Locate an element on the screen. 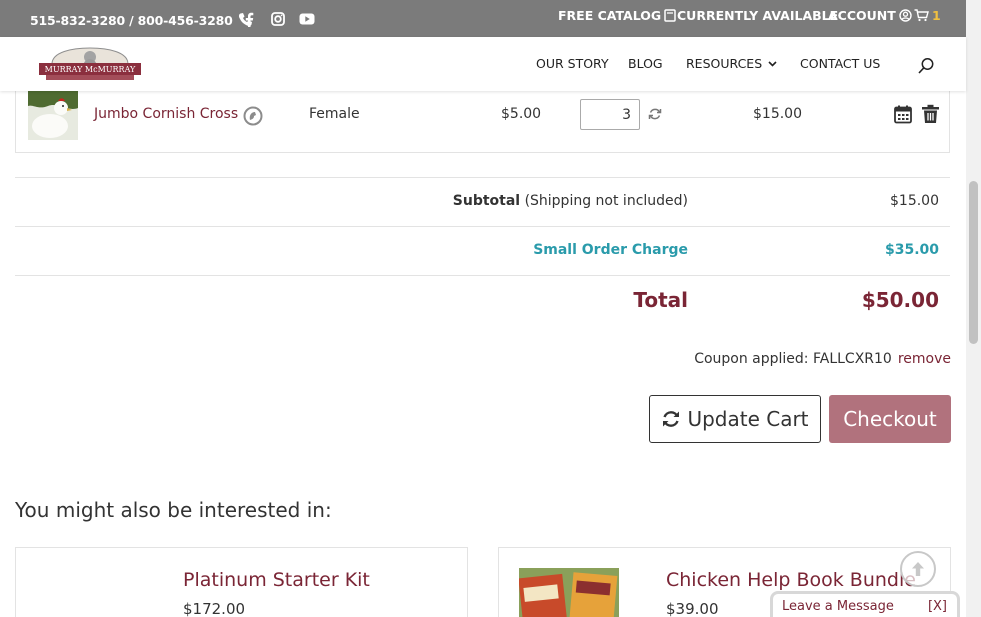 Image resolution: width=981 pixels, height=617 pixels. free-catalog-link: FREE CATALOG is located at coordinates (617, 15).